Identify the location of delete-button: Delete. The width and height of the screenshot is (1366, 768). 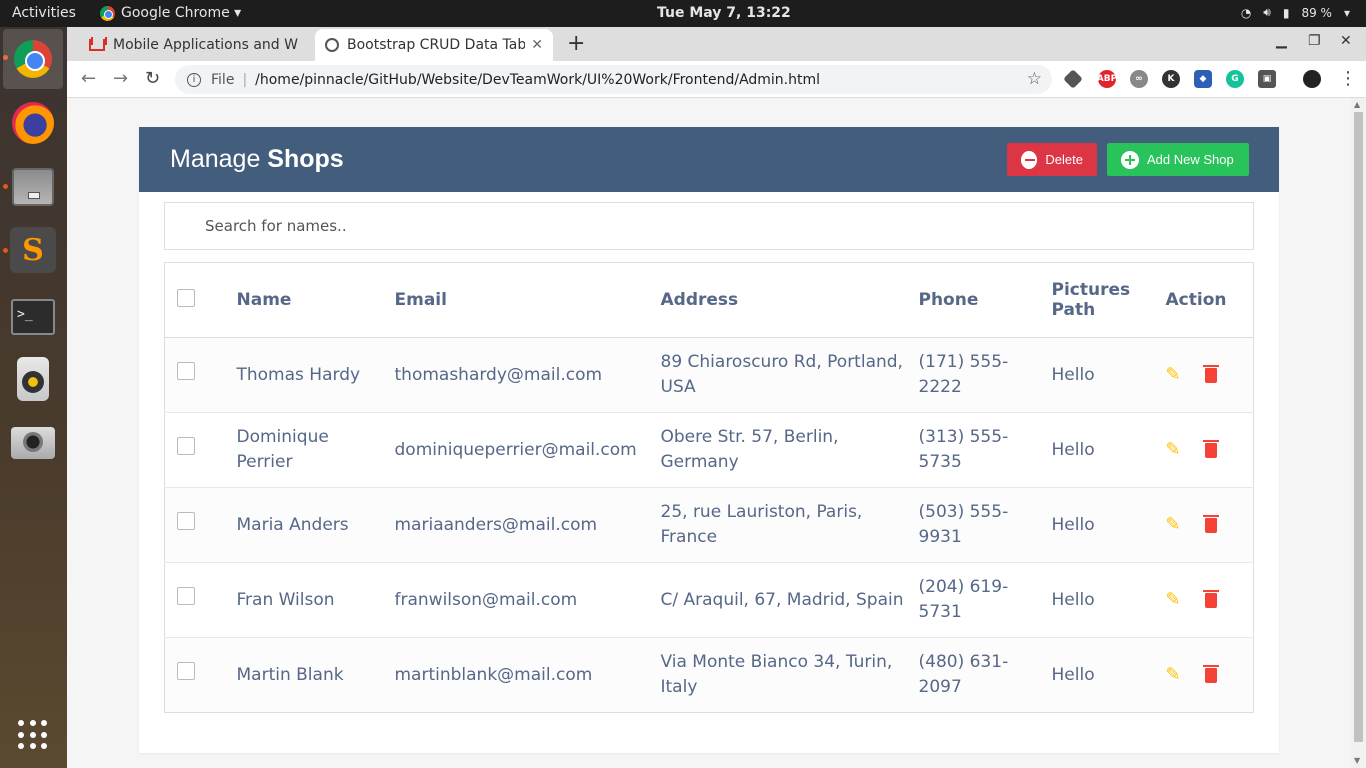
(1052, 159).